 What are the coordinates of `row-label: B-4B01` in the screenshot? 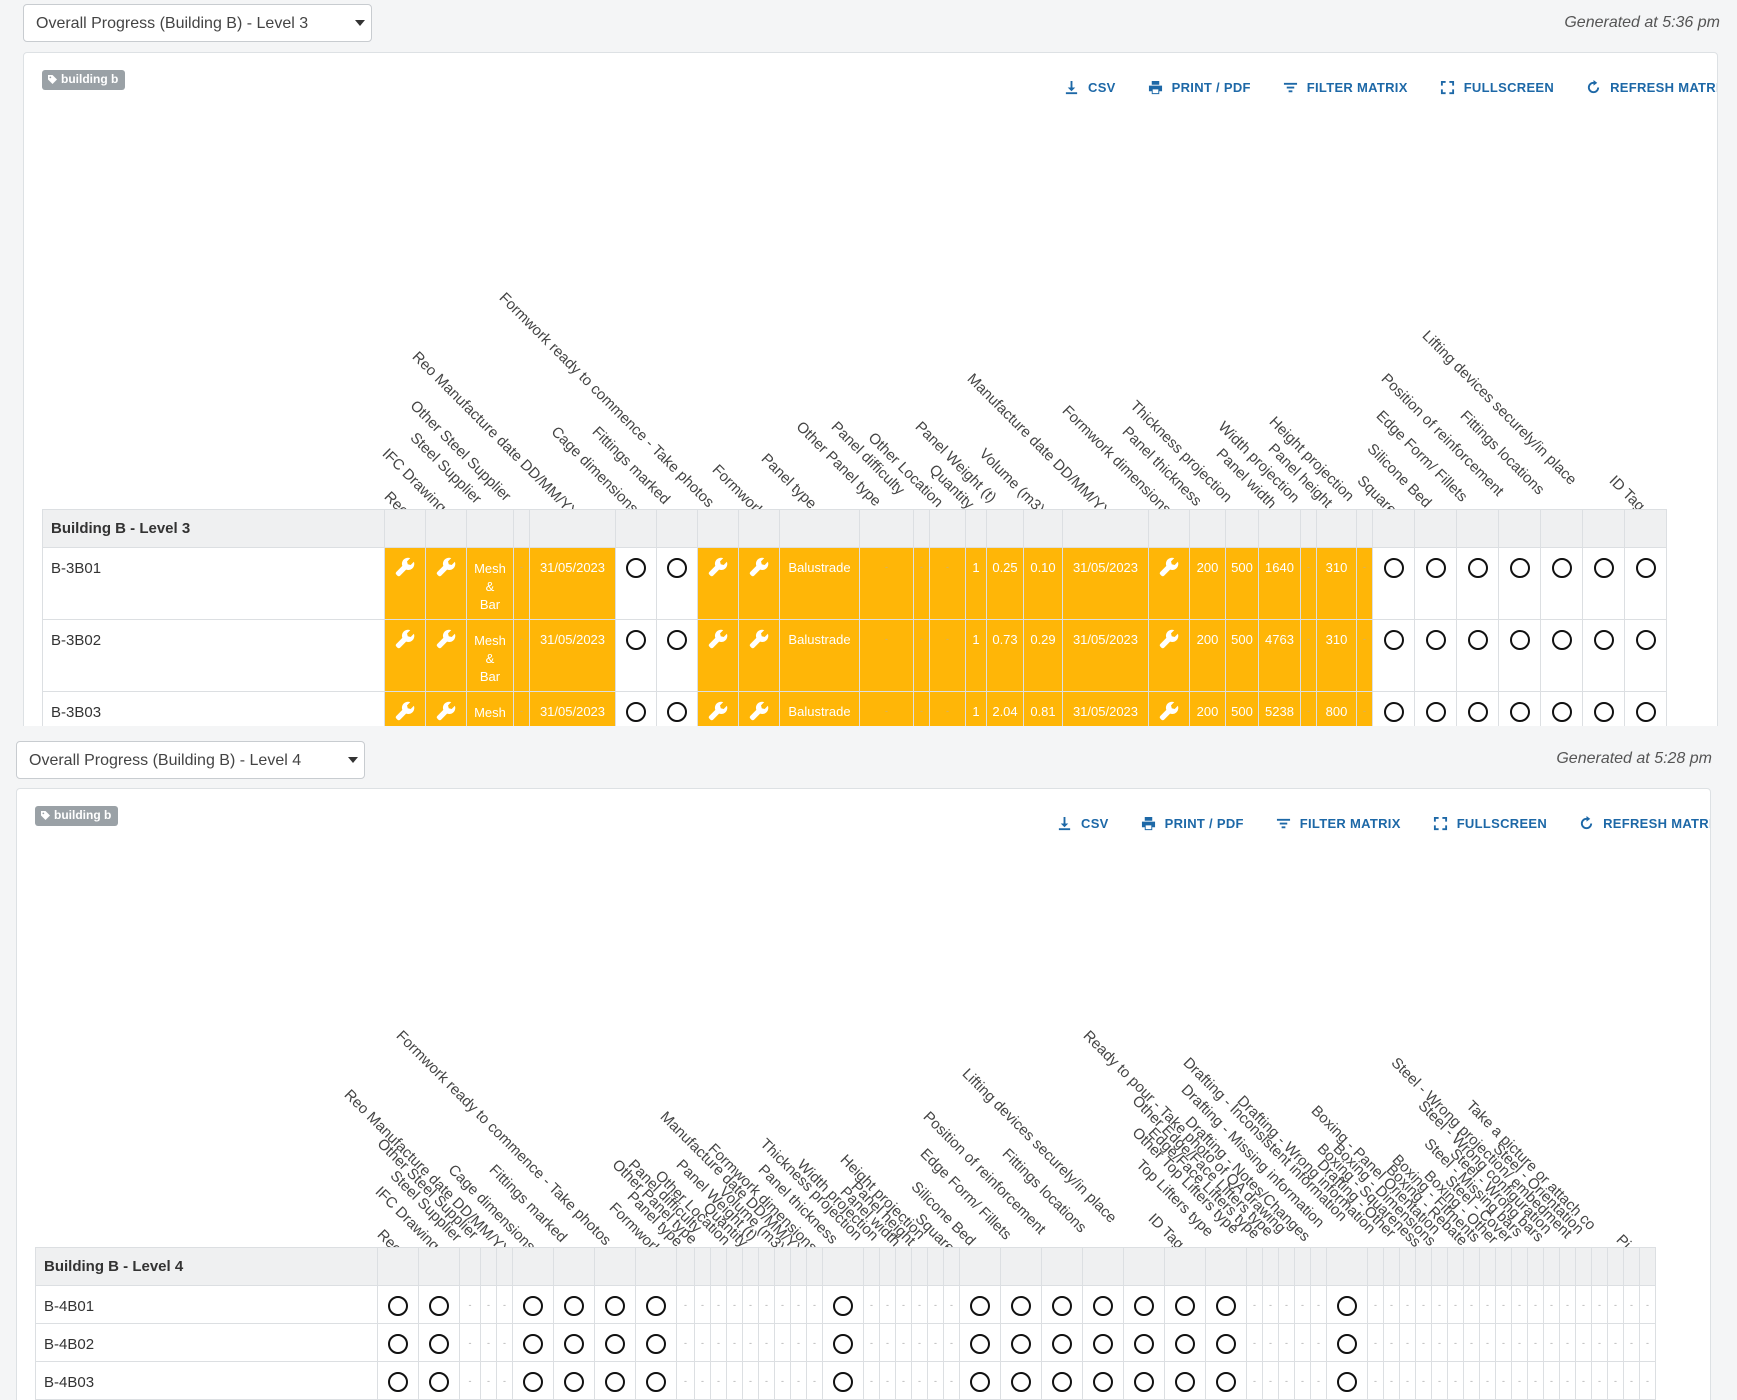 It's located at (206, 1304).